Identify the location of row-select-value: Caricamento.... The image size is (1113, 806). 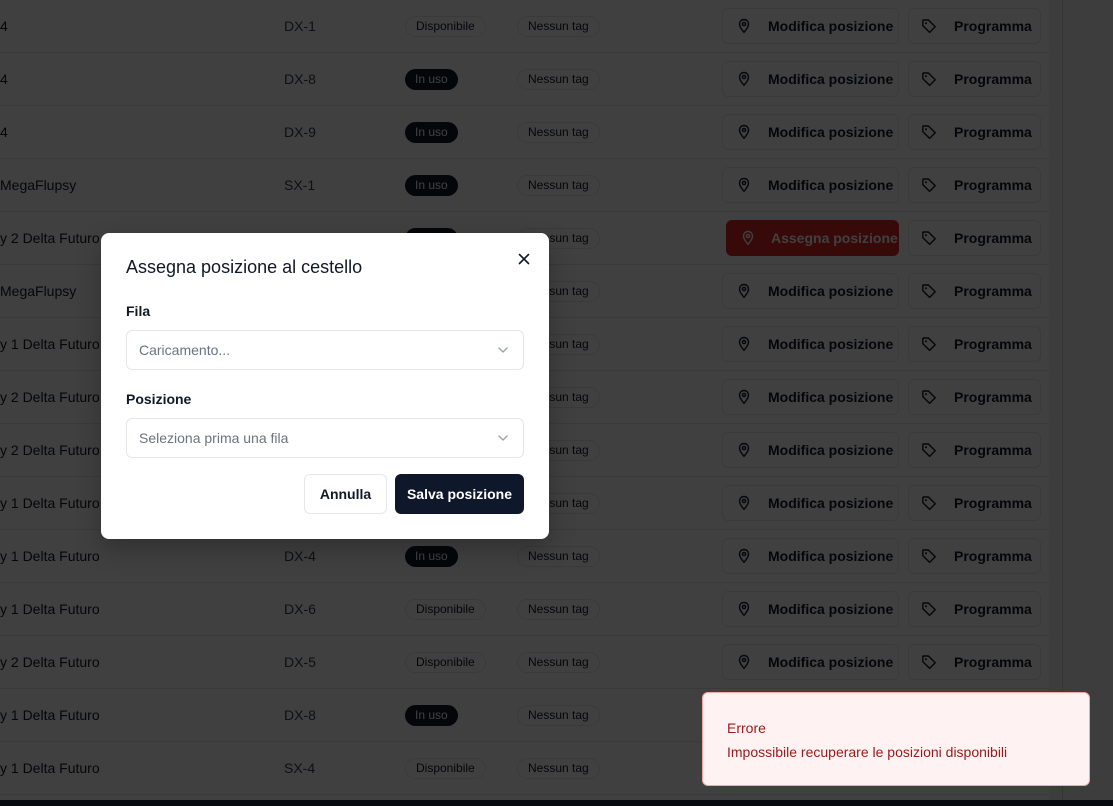
(185, 350).